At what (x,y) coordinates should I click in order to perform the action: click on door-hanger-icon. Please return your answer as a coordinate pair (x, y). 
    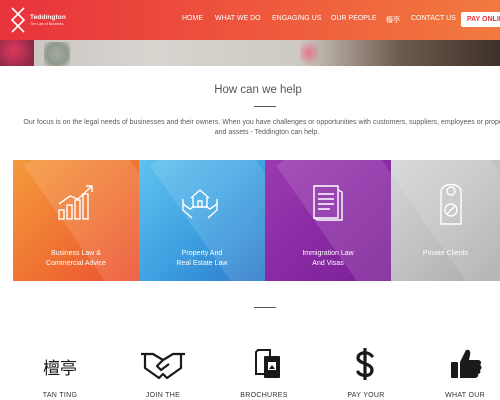
    Looking at the image, I should click on (451, 204).